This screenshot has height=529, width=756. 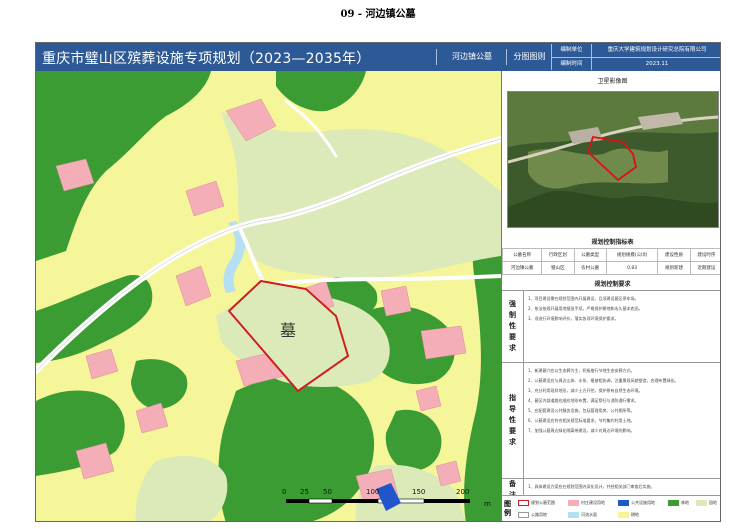 What do you see at coordinates (471, 57) in the screenshot?
I see `cemetery-name: 河边镇公墓` at bounding box center [471, 57].